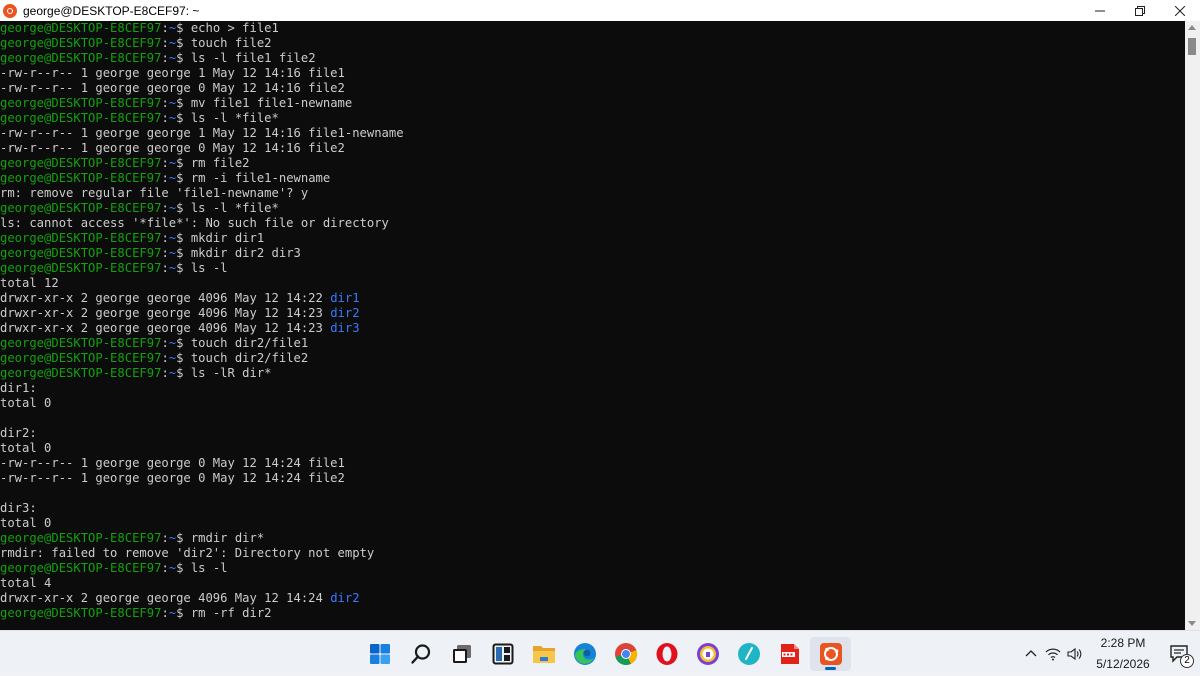 The width and height of the screenshot is (1200, 676). What do you see at coordinates (379, 654) in the screenshot?
I see `start-button` at bounding box center [379, 654].